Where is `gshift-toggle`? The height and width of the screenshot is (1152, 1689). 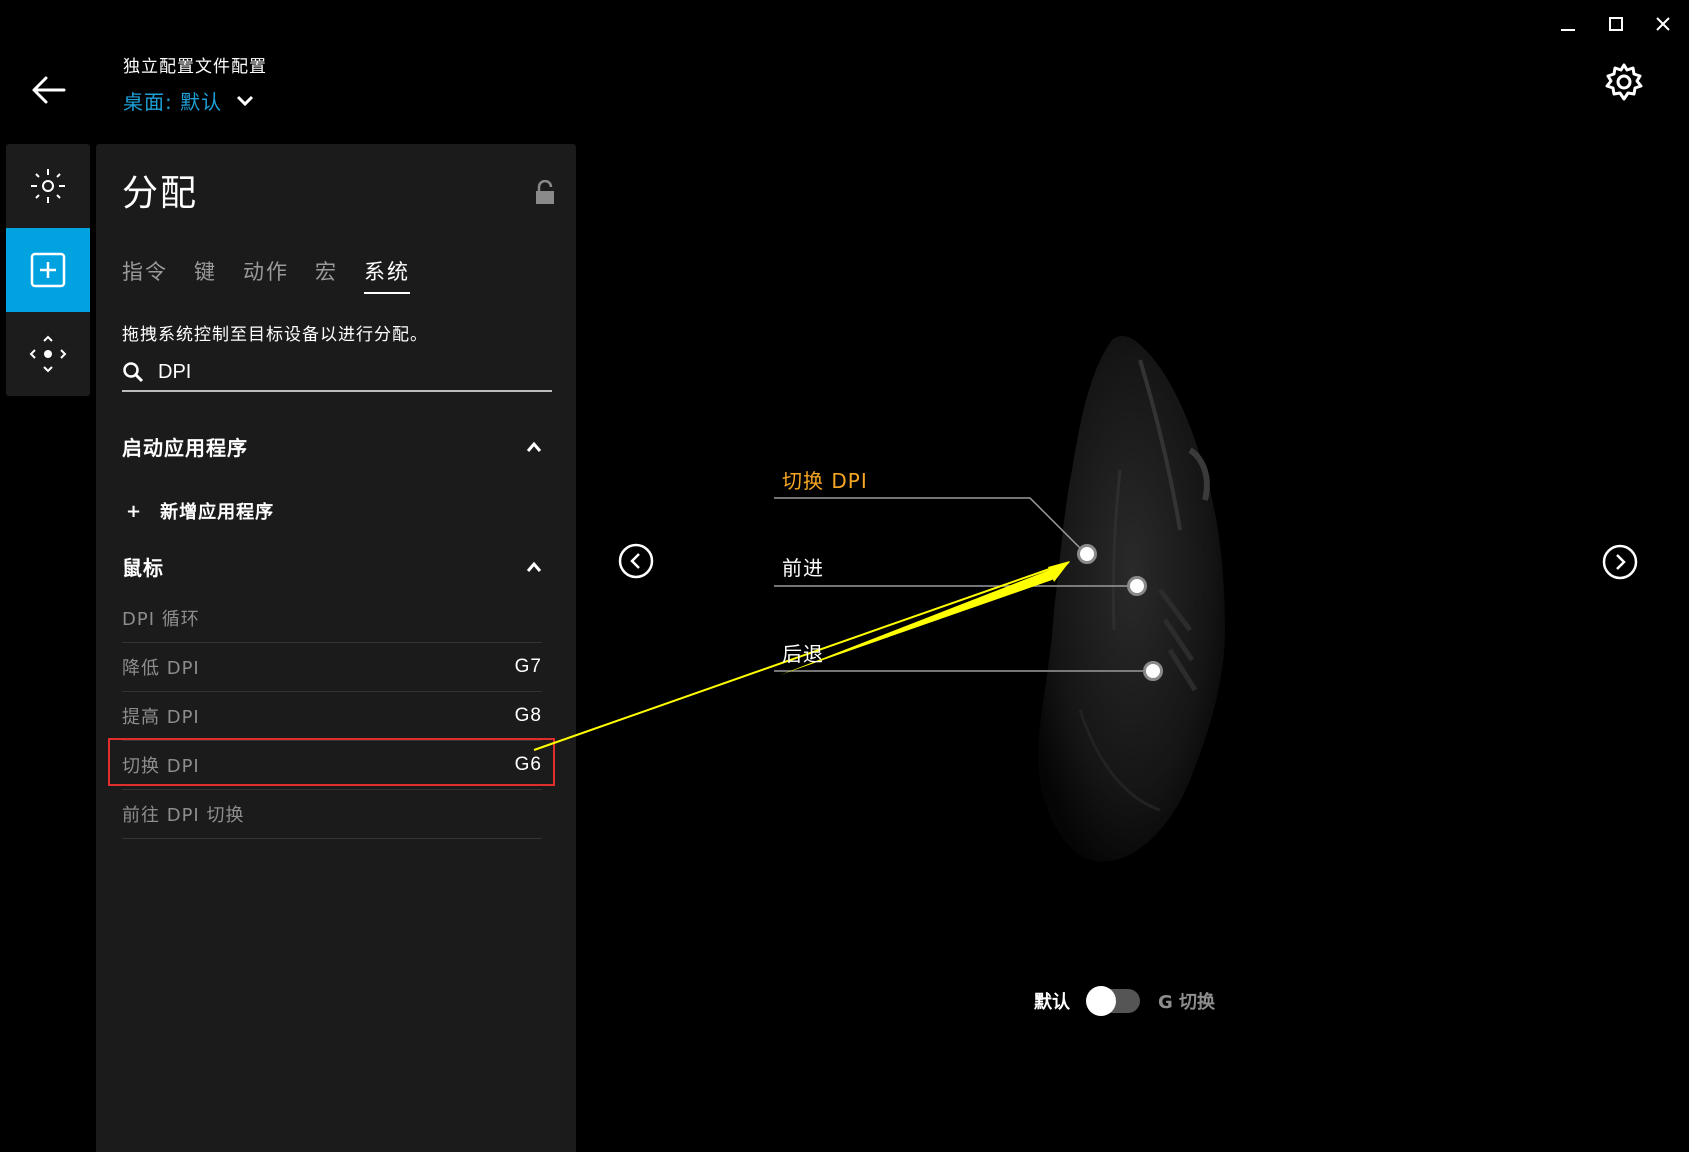
gshift-toggle is located at coordinates (1113, 1001).